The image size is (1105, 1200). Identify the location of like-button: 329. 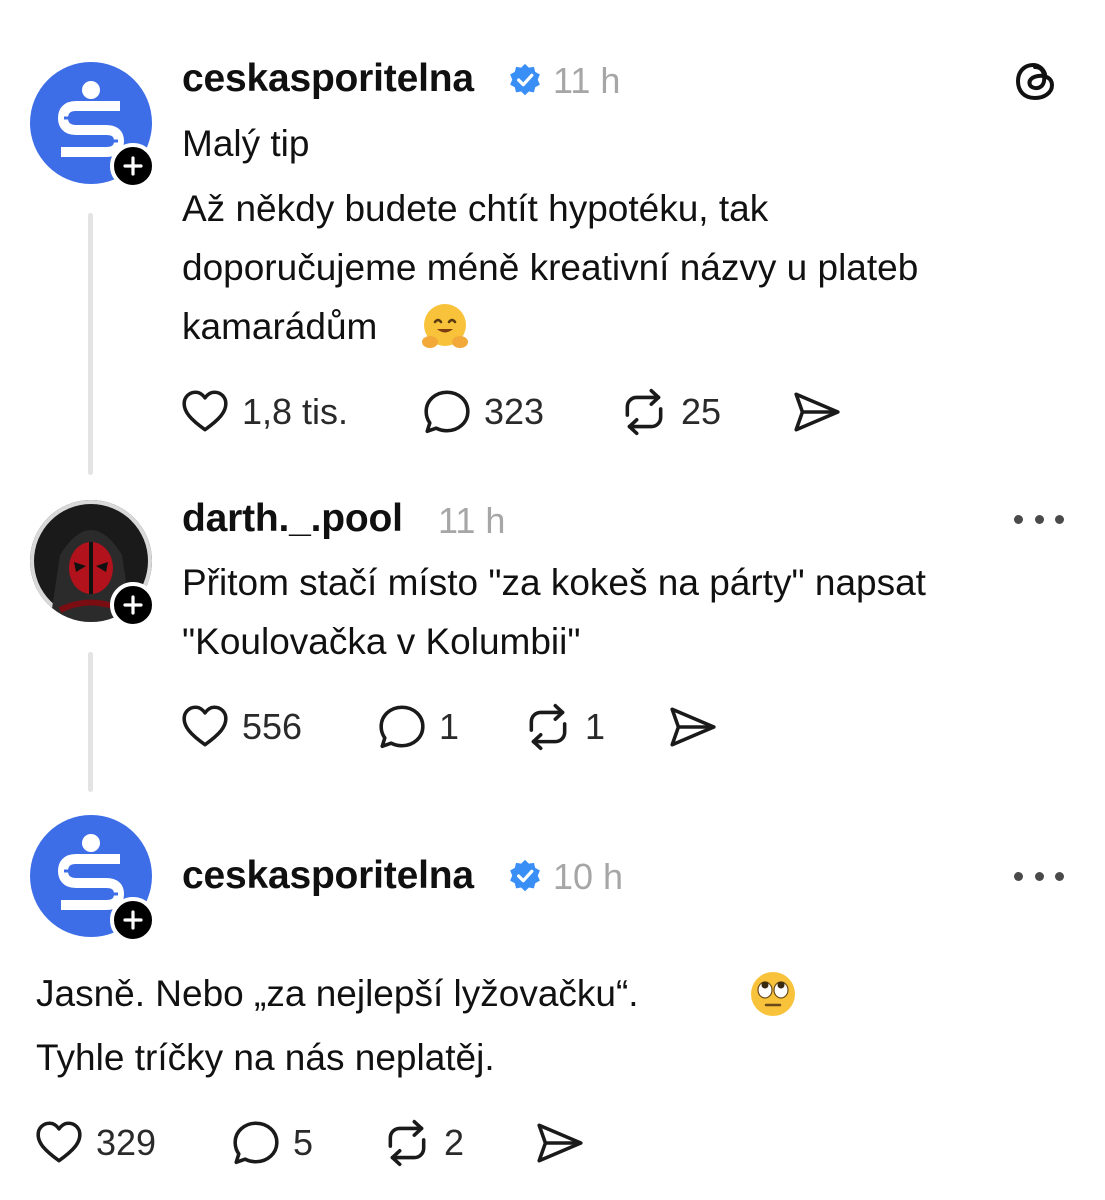
(95, 1143).